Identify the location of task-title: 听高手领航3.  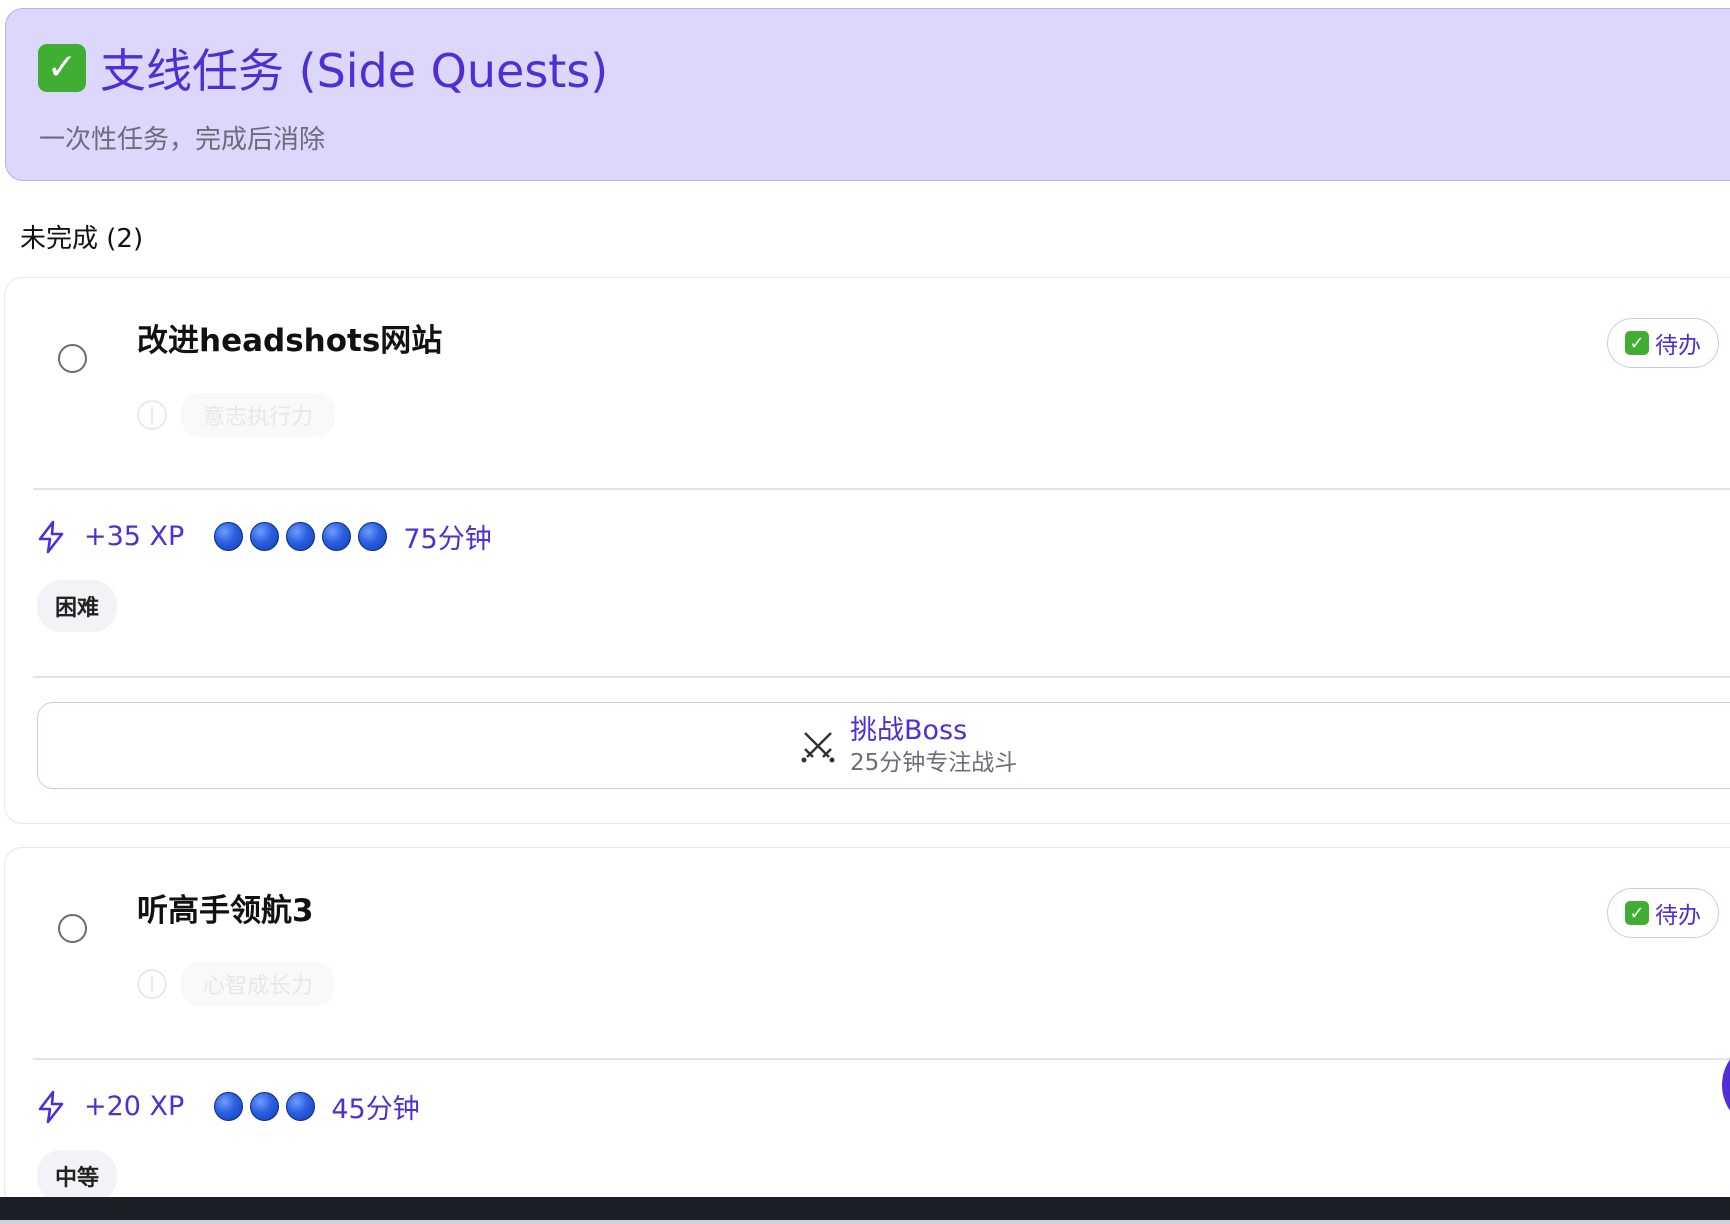
(225, 911).